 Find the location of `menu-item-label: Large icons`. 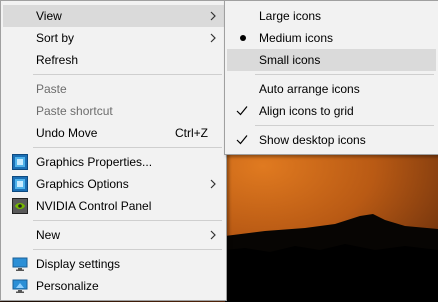

menu-item-label: Large icons is located at coordinates (290, 16).